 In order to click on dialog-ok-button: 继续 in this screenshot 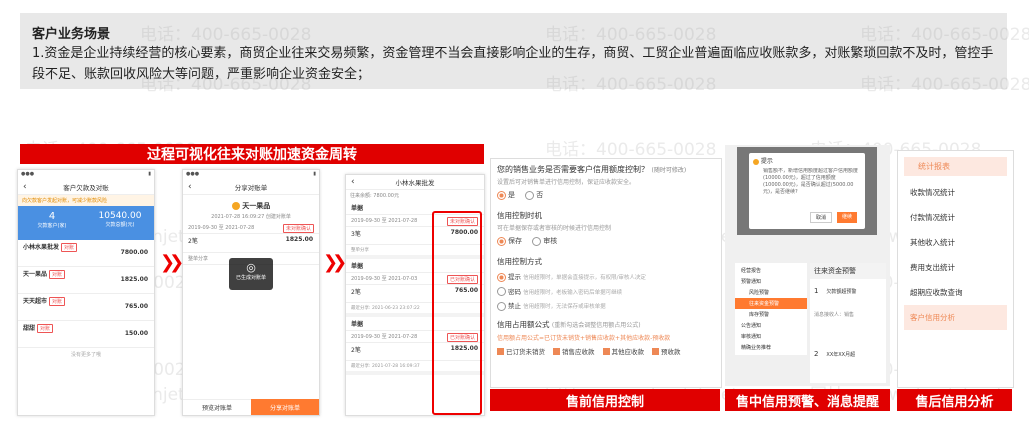, I will do `click(846, 217)`.